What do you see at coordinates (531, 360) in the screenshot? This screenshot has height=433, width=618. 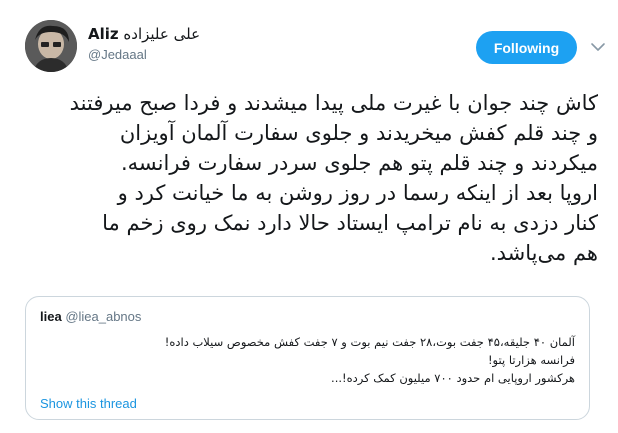 I see `quoted-text-line: فرانسه هزارتا پتو!` at bounding box center [531, 360].